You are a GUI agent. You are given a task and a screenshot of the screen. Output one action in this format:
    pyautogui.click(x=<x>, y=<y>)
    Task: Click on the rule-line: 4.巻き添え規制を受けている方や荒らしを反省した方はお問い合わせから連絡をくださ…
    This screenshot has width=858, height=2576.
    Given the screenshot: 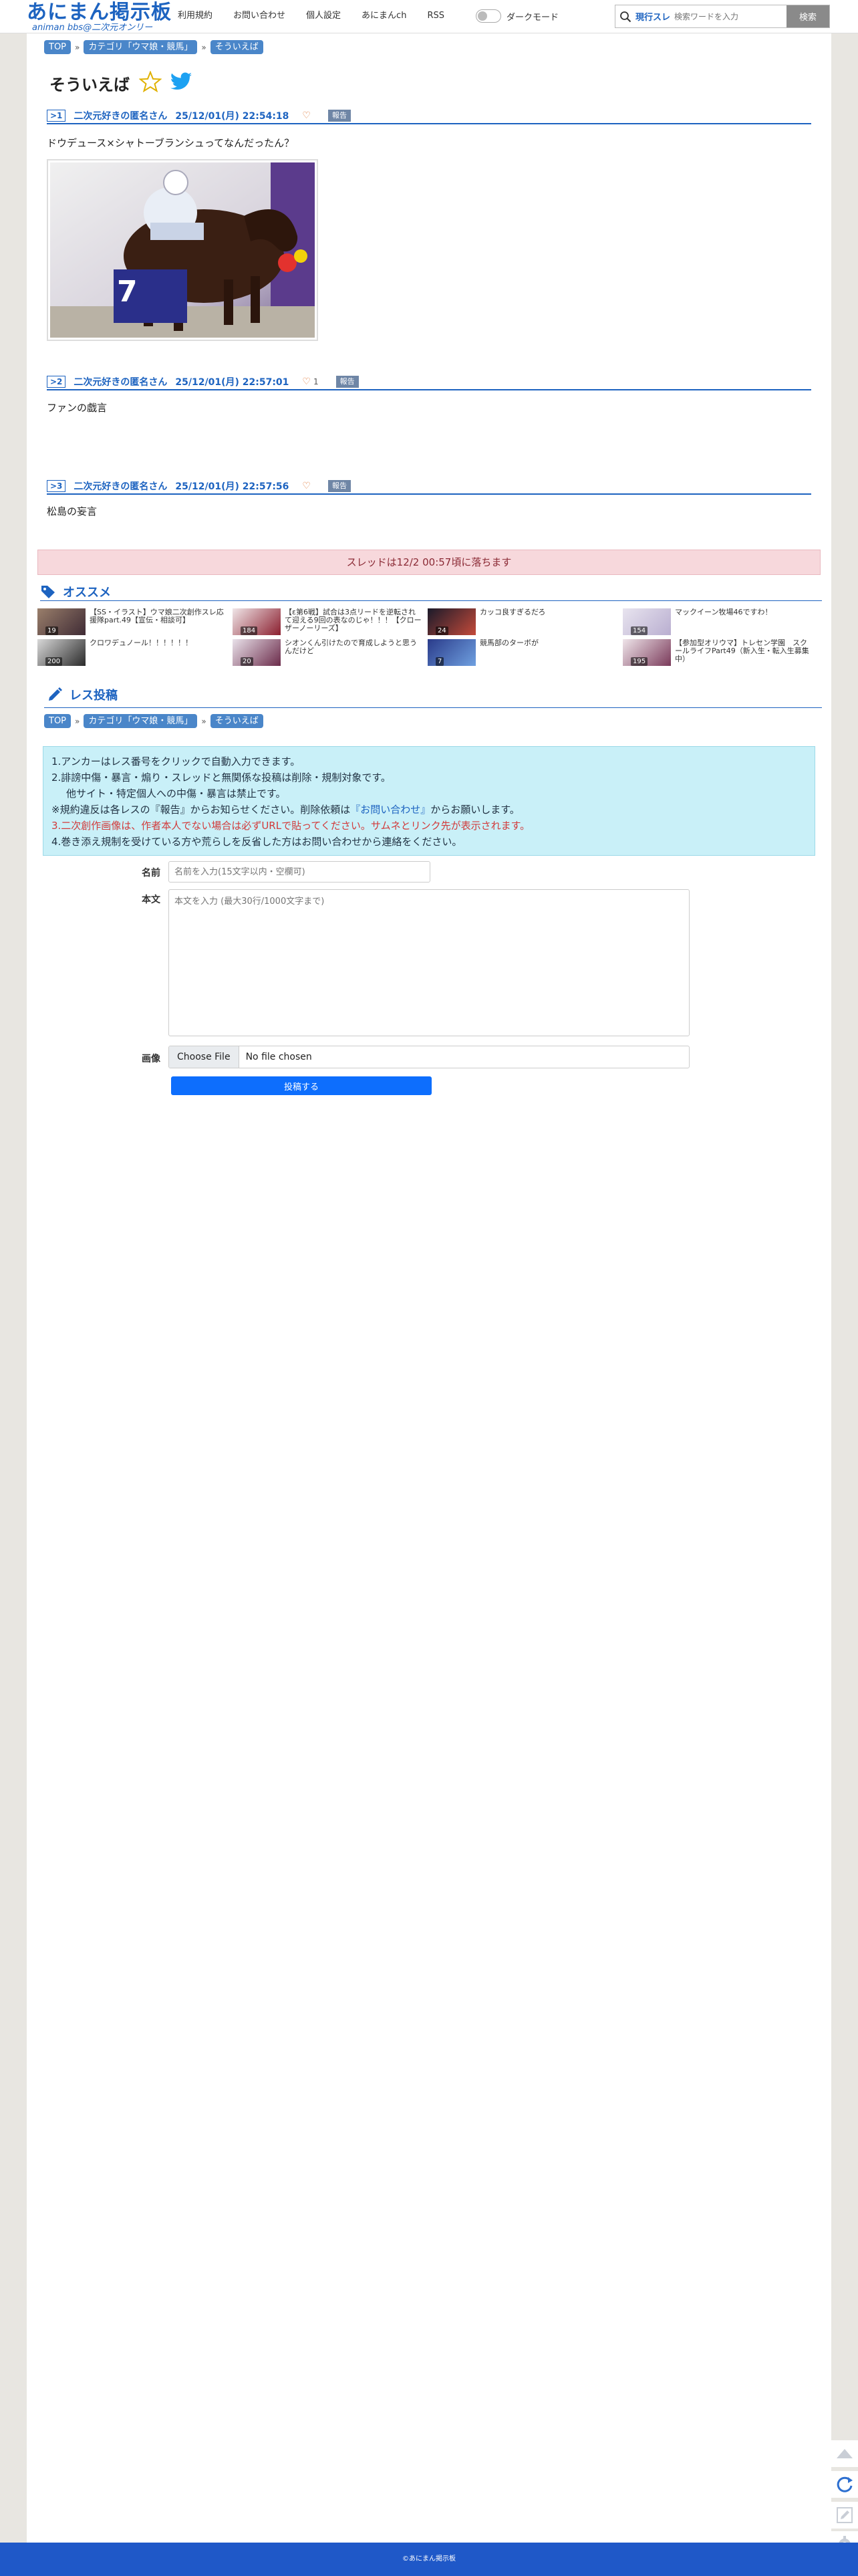 What is the action you would take?
    pyautogui.click(x=256, y=842)
    